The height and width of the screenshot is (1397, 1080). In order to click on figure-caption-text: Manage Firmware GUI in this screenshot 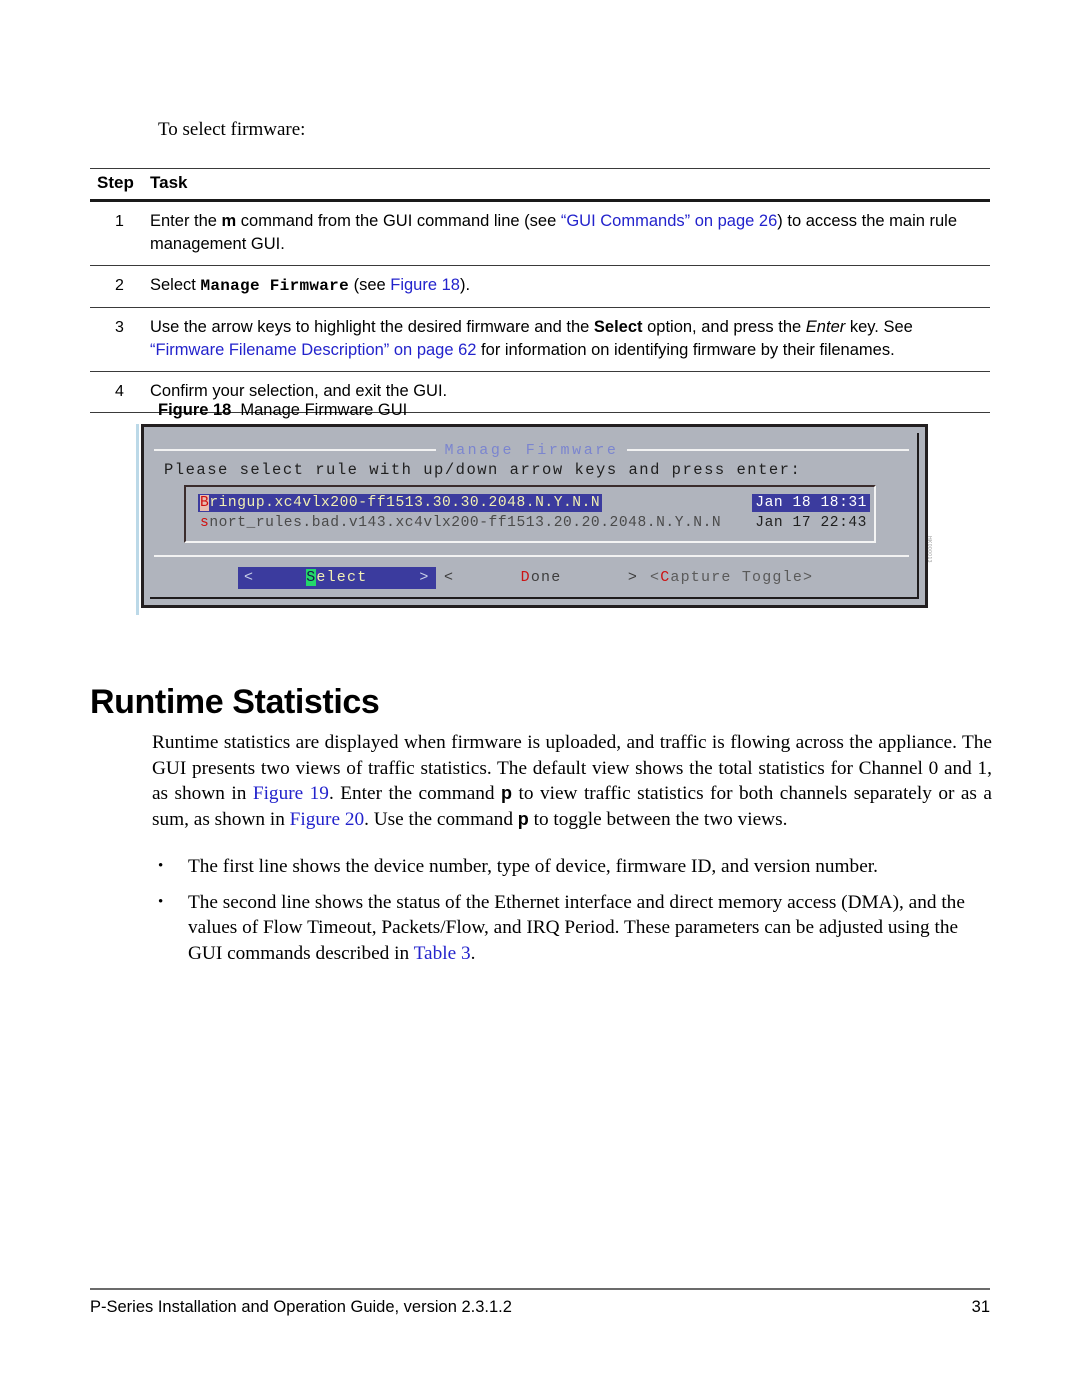, I will do `click(324, 410)`.